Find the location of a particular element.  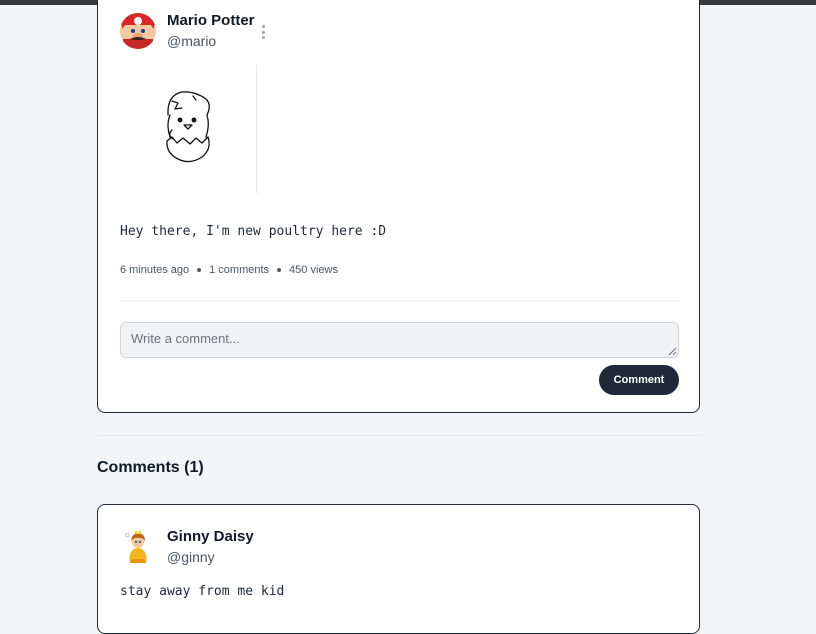

hatching-chick-drawing is located at coordinates (188, 127).